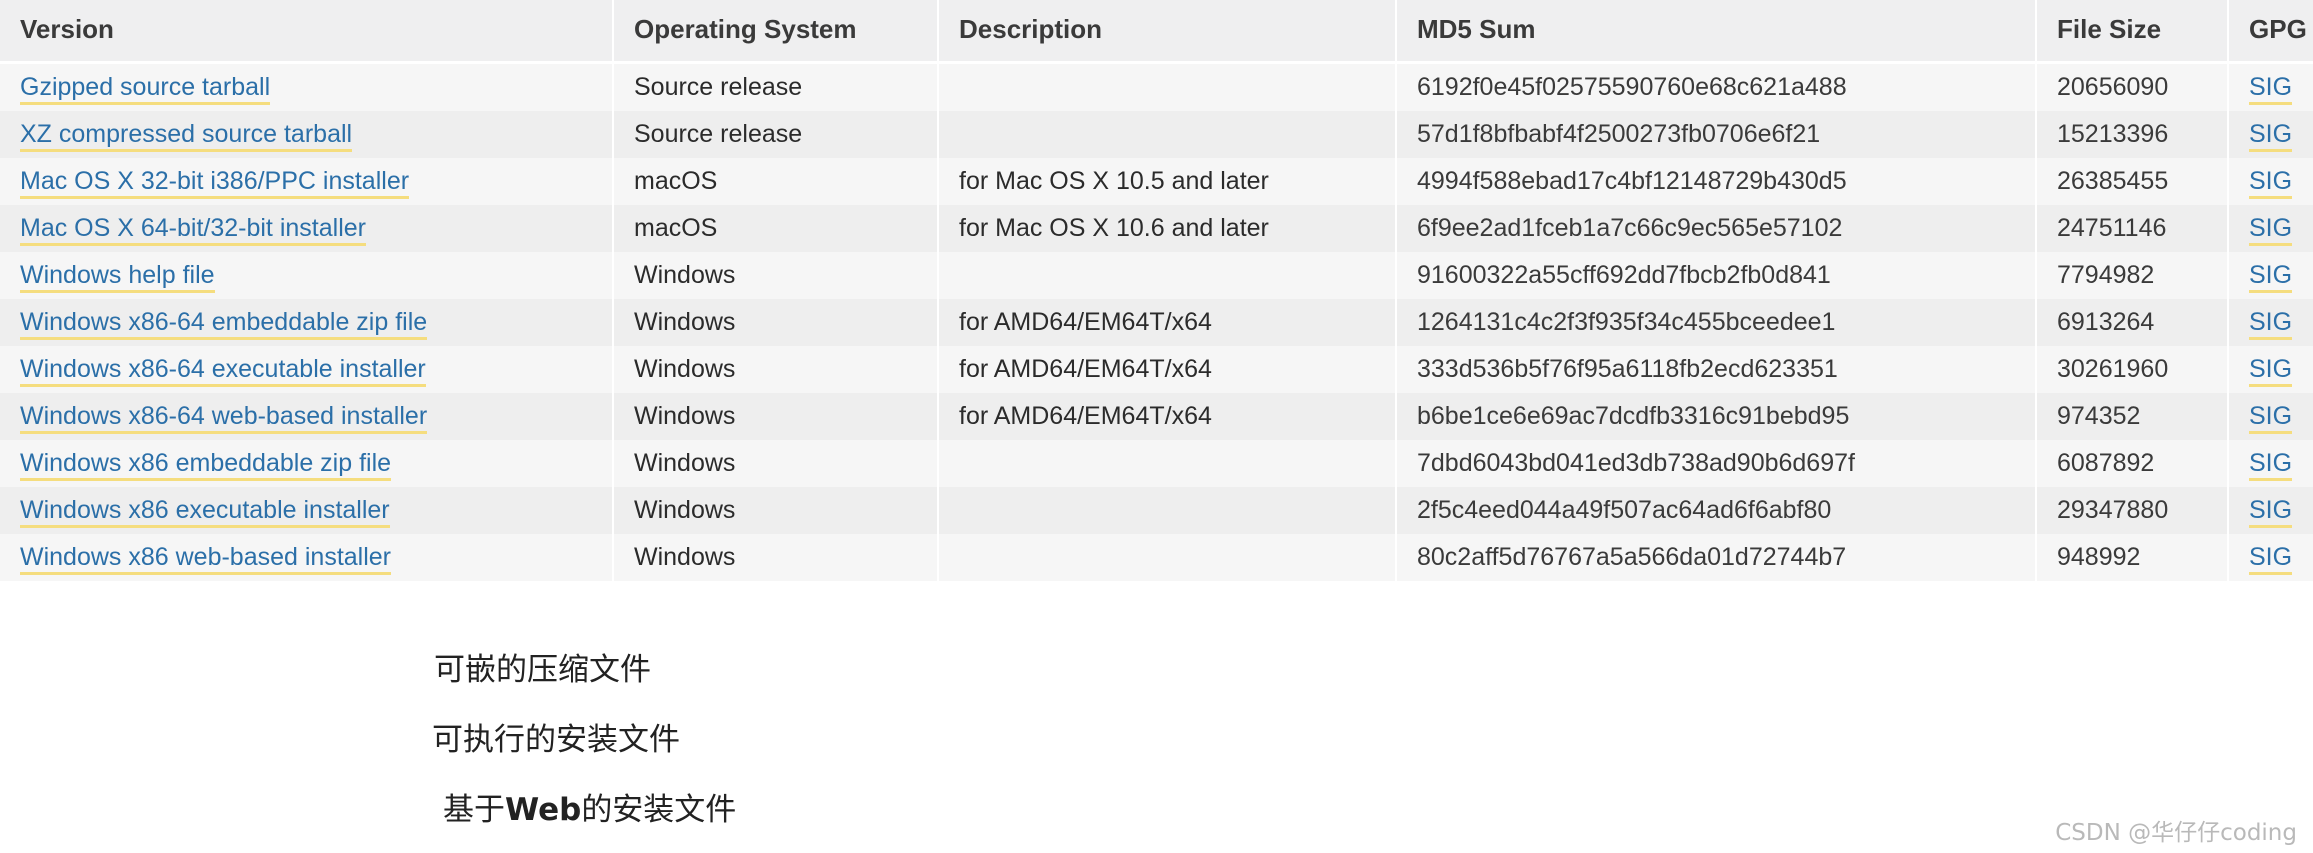  Describe the element at coordinates (2270, 32) in the screenshot. I see `column-header-gpg: GPG` at that location.